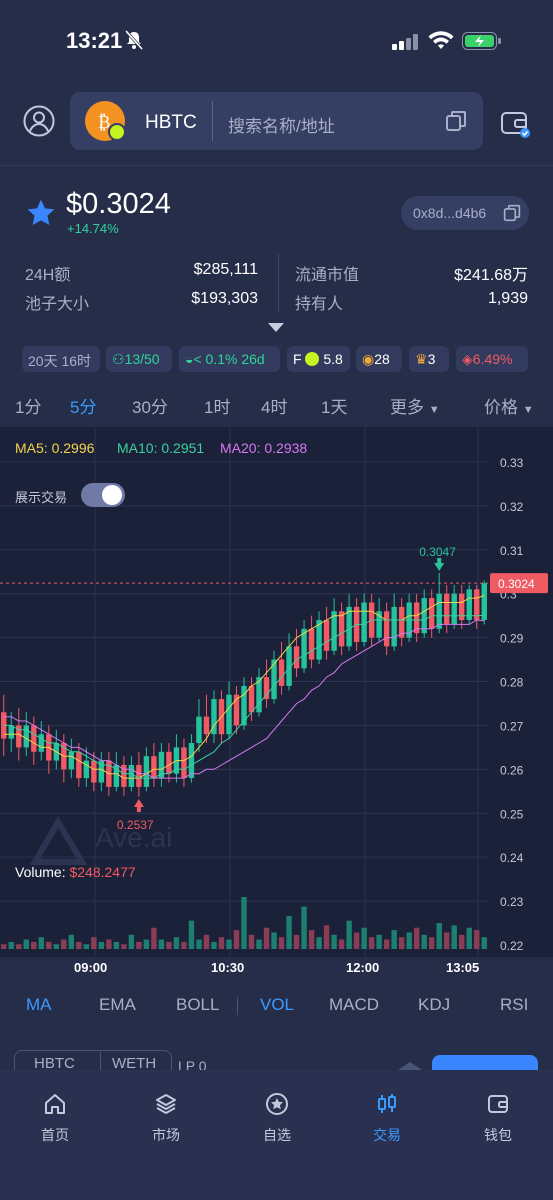  I want to click on x-tick-1305: 13:05, so click(463, 967).